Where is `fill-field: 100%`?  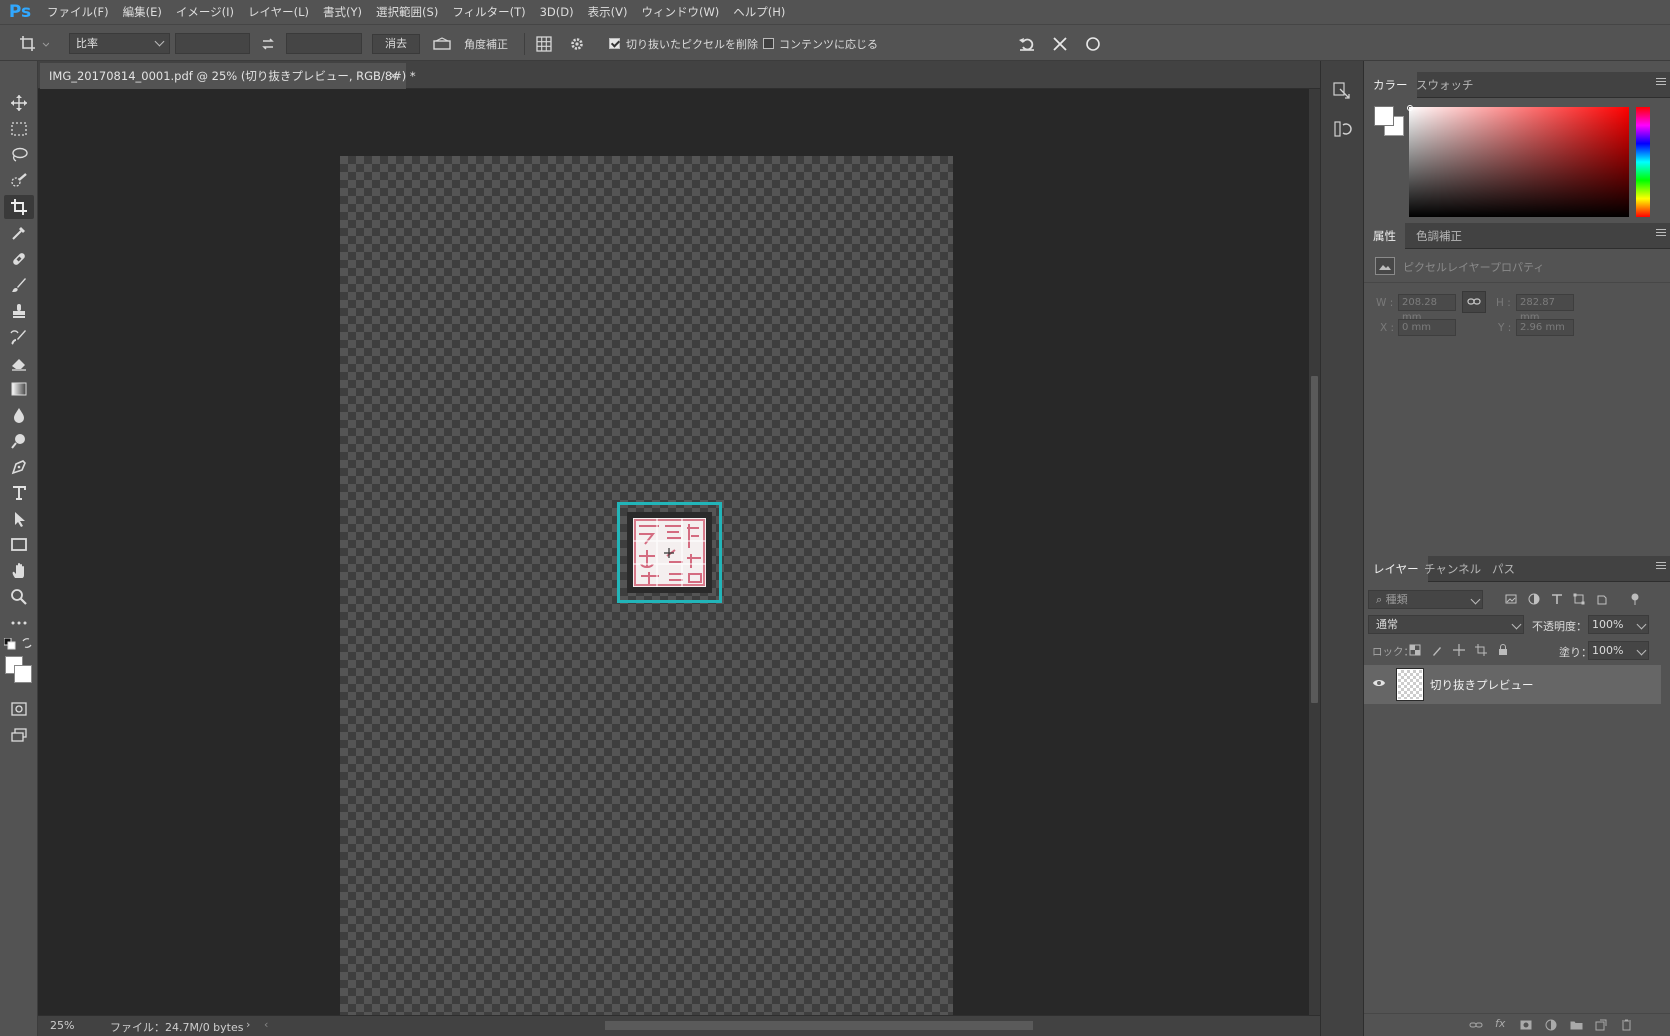
fill-field: 100% is located at coordinates (1618, 650).